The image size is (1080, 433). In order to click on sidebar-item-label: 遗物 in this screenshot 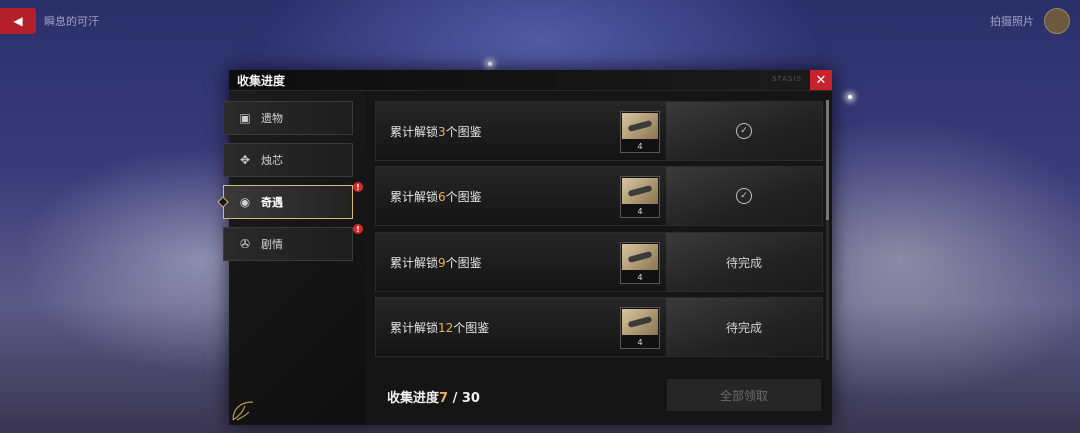, I will do `click(272, 118)`.